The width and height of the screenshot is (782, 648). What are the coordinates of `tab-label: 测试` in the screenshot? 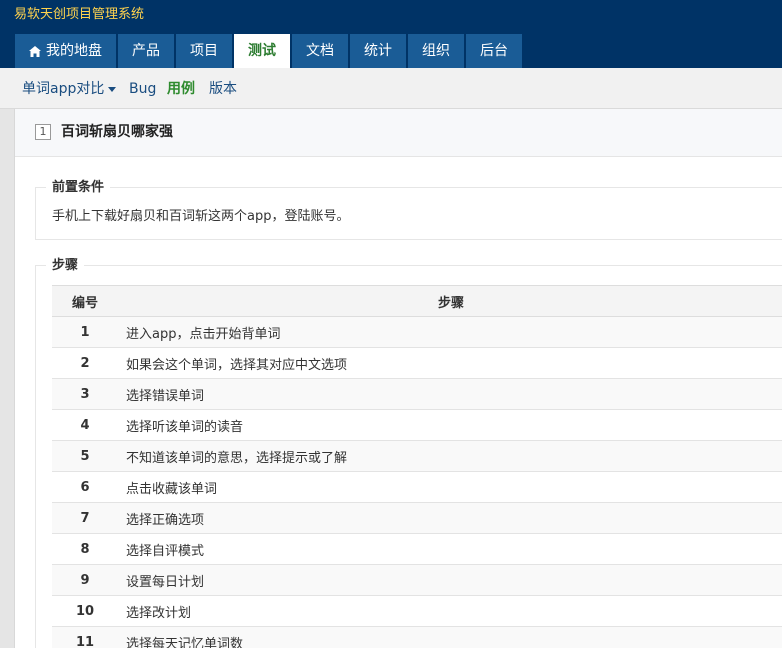 It's located at (262, 51).